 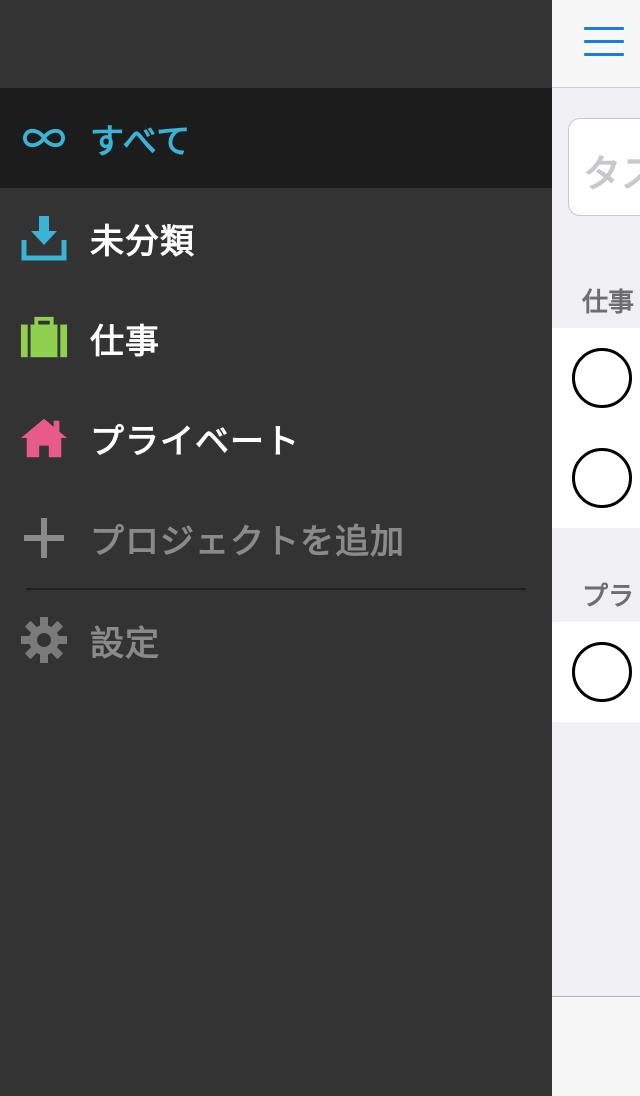 What do you see at coordinates (276, 238) in the screenshot?
I see `menu-item-uncategorized: 未分類` at bounding box center [276, 238].